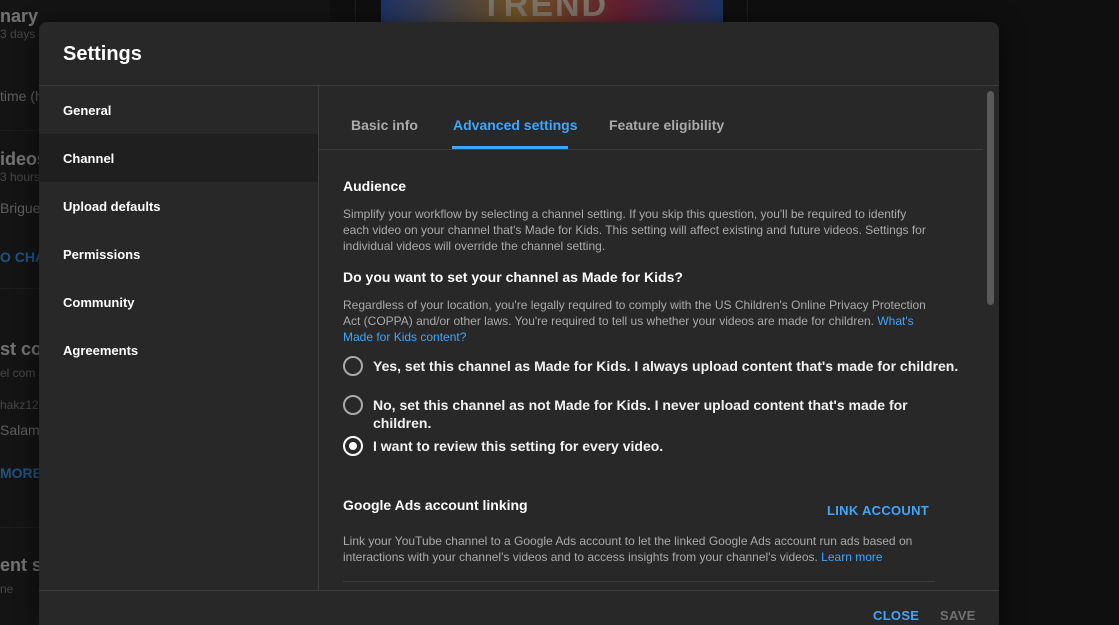 This screenshot has width=1119, height=625. Describe the element at coordinates (112, 206) in the screenshot. I see `nav-item-label: Upload defaults` at that location.